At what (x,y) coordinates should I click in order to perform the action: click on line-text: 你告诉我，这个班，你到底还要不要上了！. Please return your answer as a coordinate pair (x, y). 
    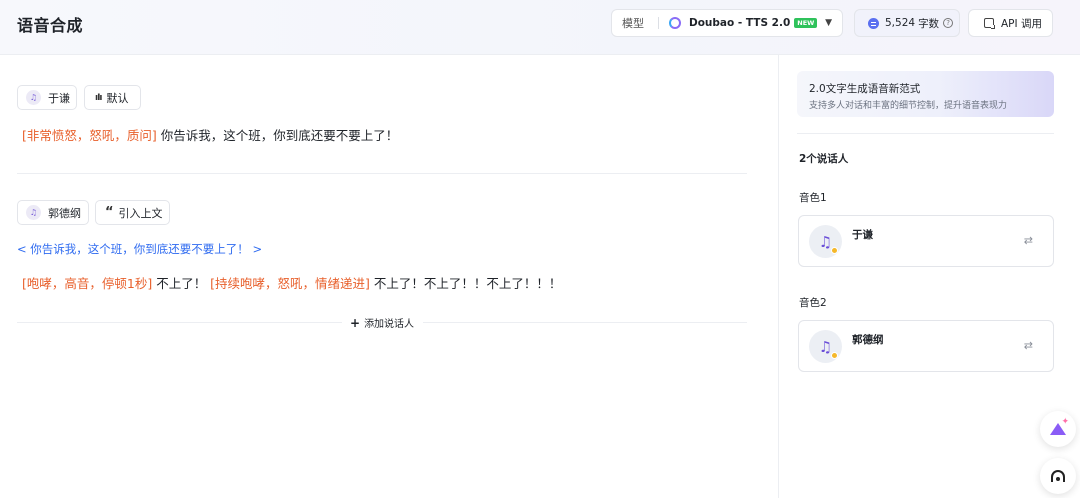
    Looking at the image, I should click on (279, 135).